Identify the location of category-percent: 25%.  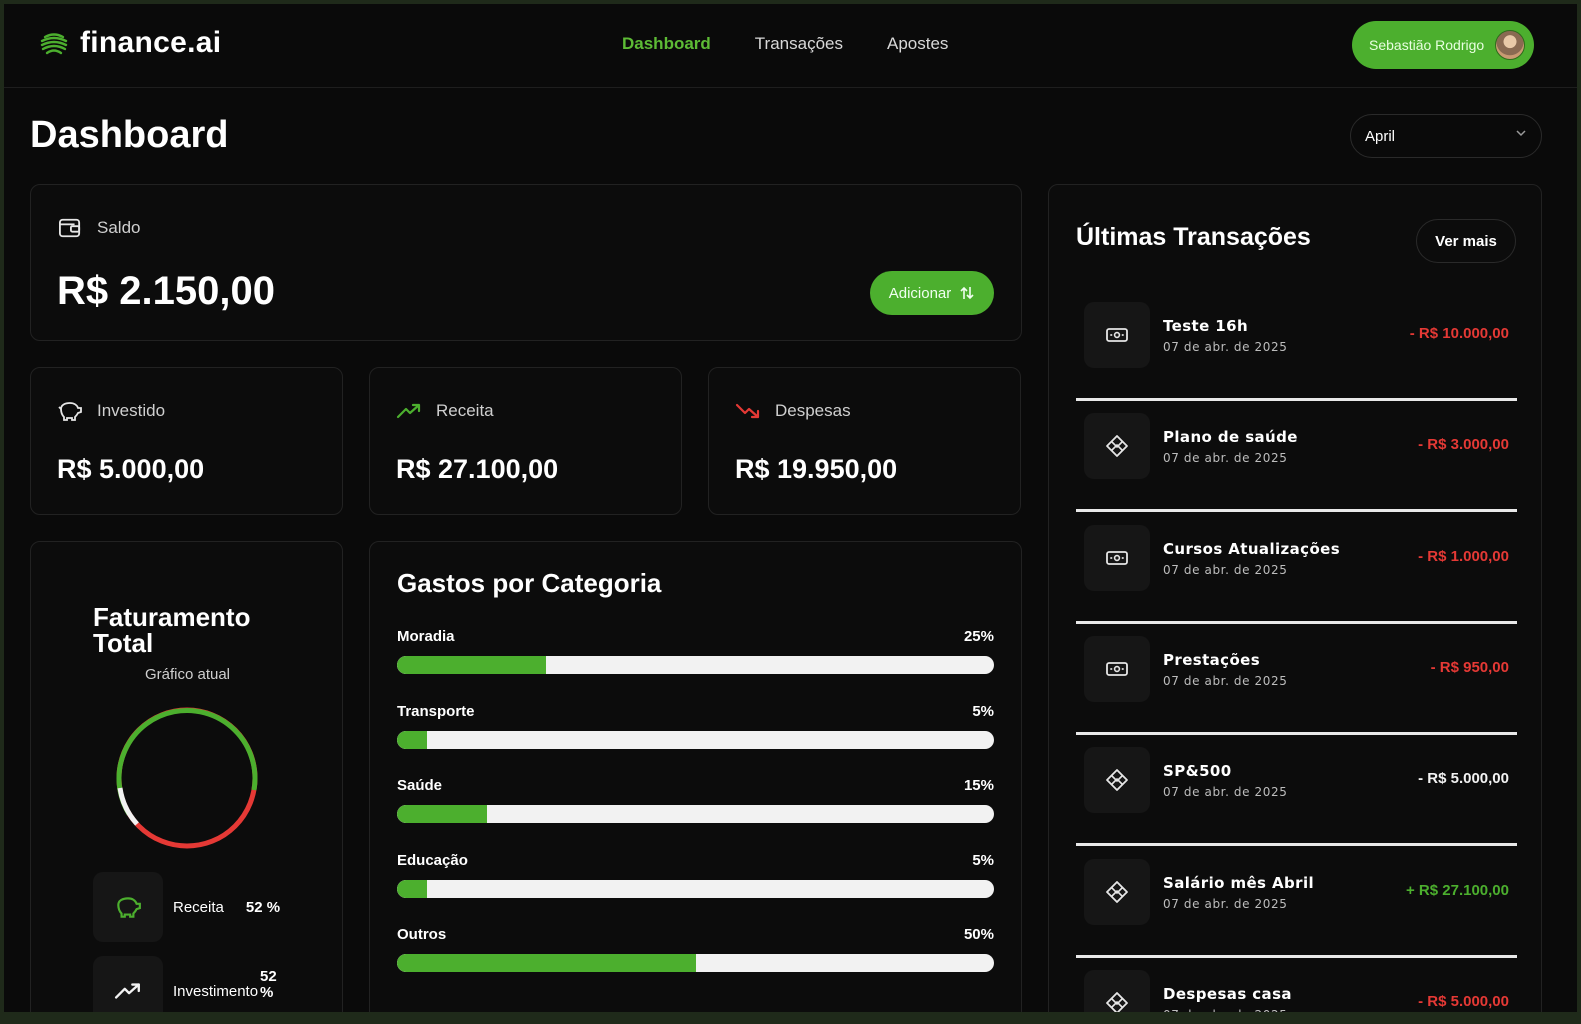
(978, 636).